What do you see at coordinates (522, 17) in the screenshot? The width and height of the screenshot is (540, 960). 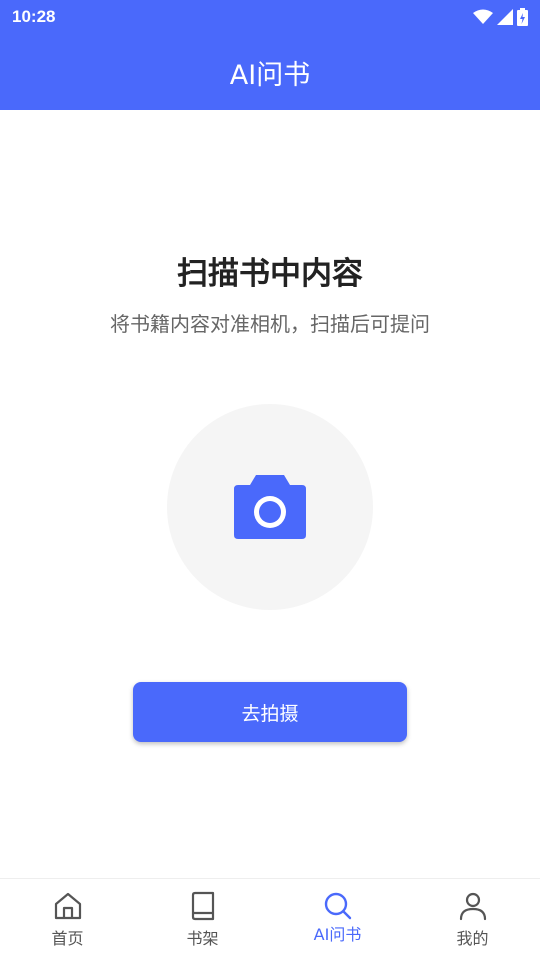 I see `battery-icon` at bounding box center [522, 17].